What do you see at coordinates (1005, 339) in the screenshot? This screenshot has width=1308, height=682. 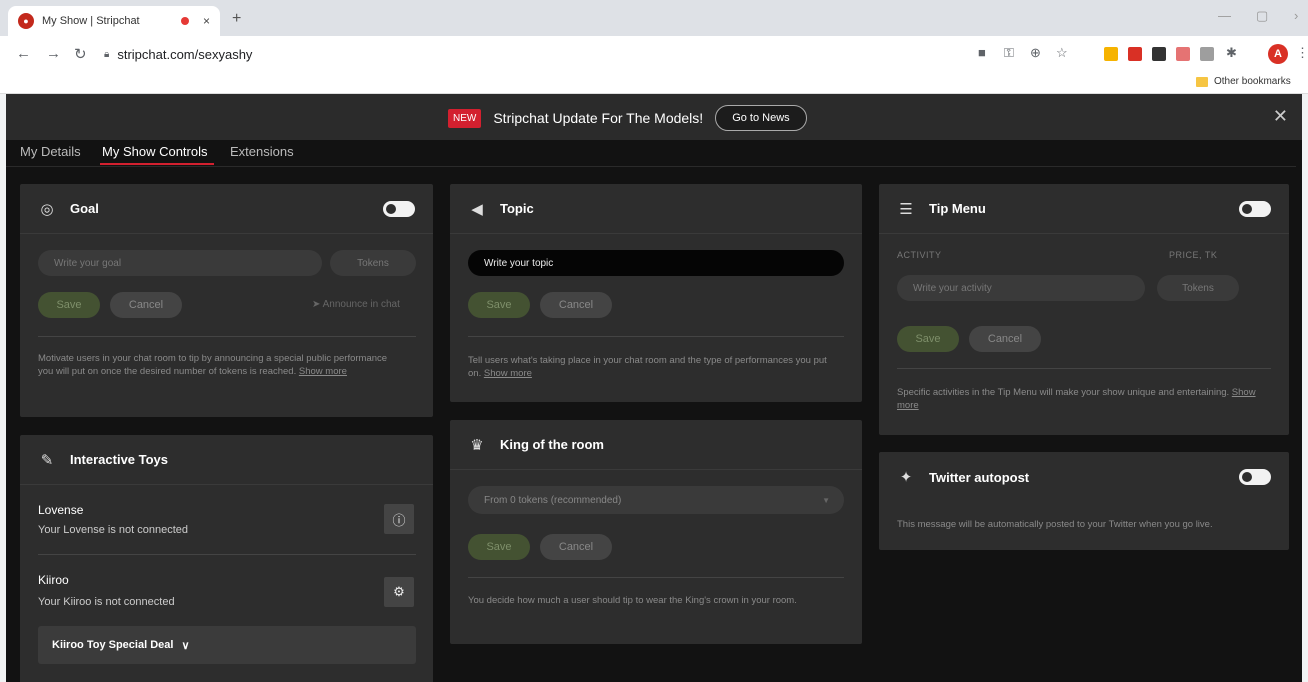 I see `tipmenu-cancel-button: Cancel` at bounding box center [1005, 339].